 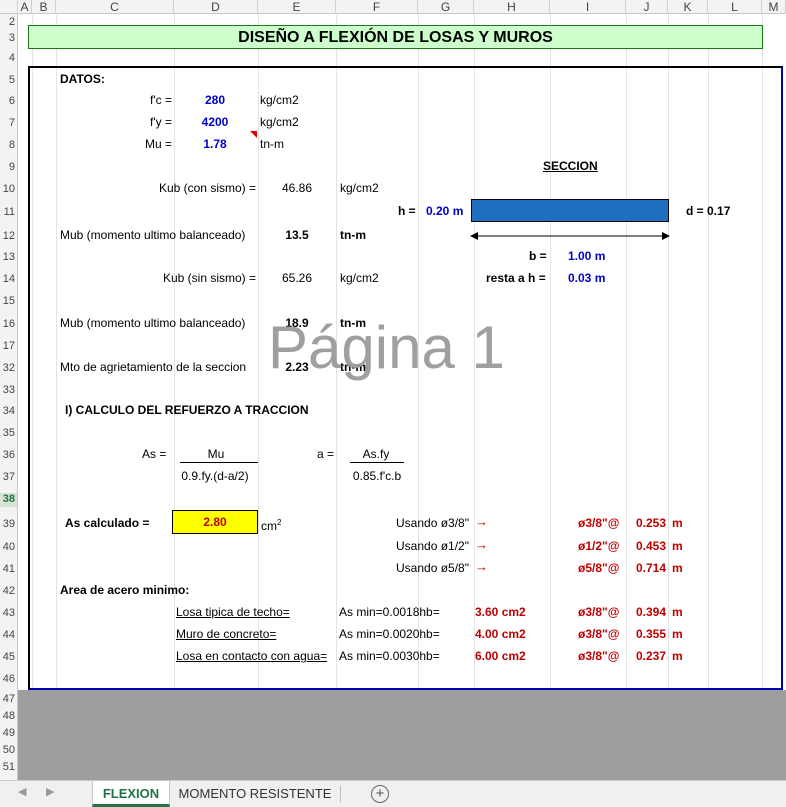 What do you see at coordinates (8, 81) in the screenshot?
I see `row-header-5: 5` at bounding box center [8, 81].